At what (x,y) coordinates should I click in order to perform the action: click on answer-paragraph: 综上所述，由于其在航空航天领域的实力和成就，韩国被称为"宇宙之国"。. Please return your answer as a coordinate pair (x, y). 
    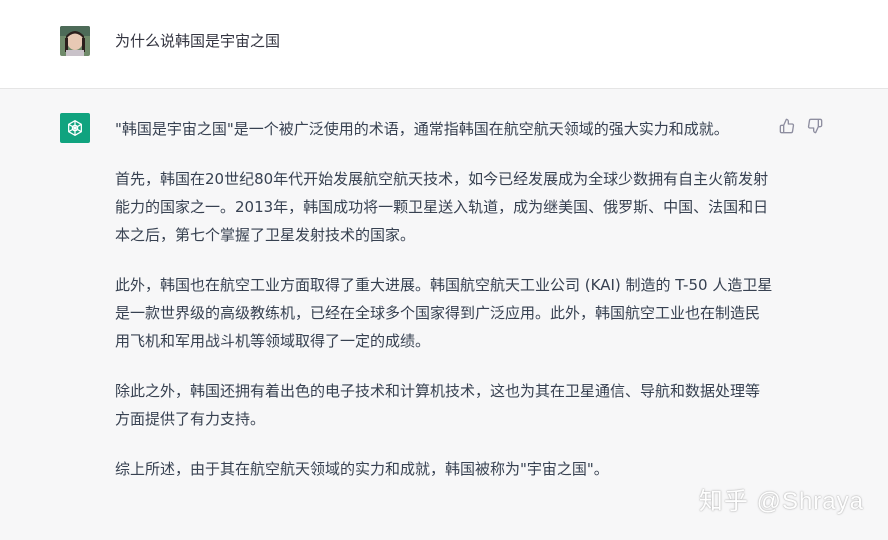
    Looking at the image, I should click on (362, 469).